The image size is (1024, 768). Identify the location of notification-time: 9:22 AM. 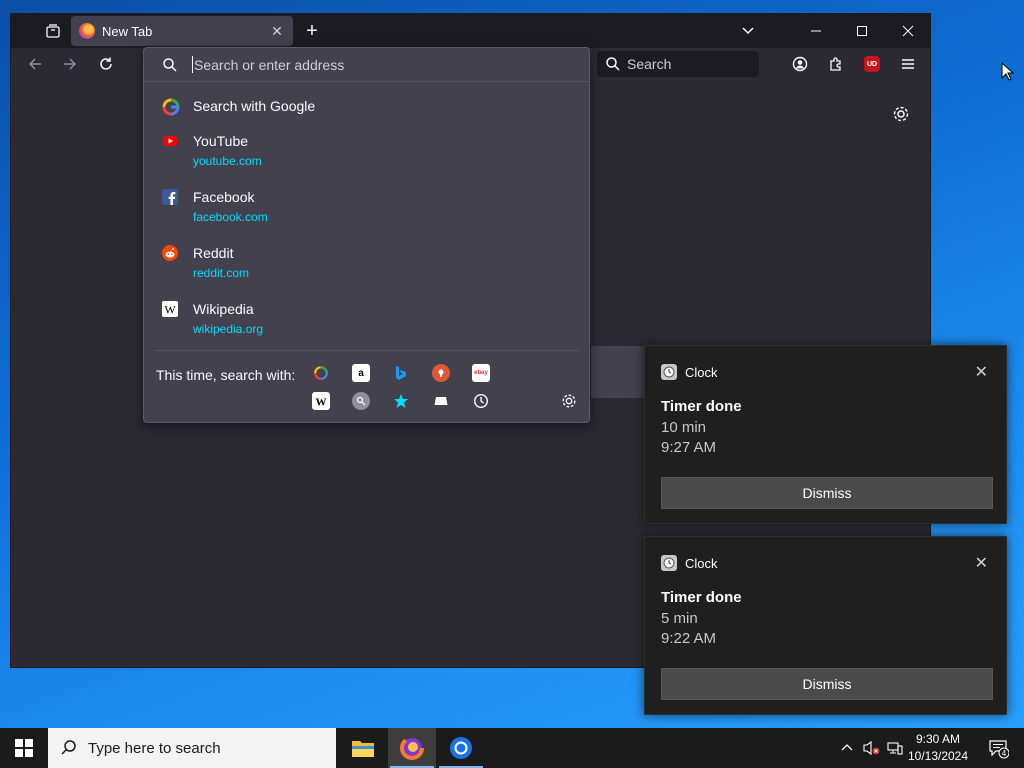
(689, 638).